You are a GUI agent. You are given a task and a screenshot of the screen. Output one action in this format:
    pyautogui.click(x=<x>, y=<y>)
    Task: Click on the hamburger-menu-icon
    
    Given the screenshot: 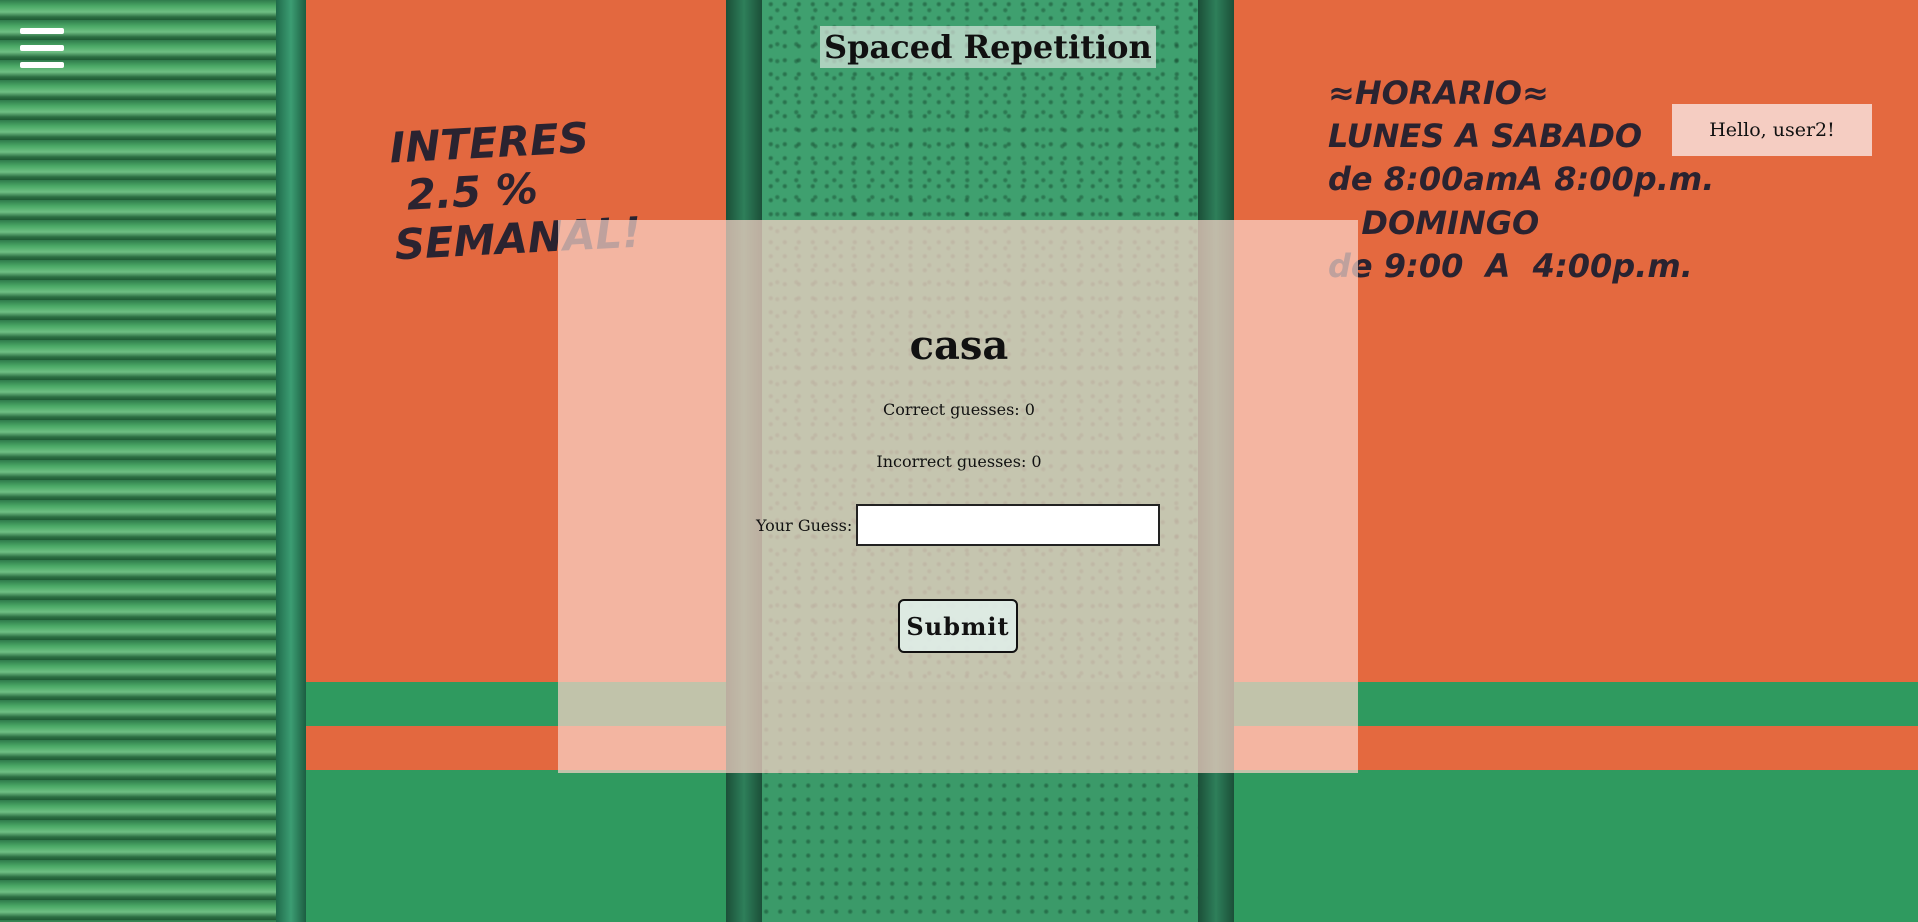 What is the action you would take?
    pyautogui.click(x=42, y=48)
    